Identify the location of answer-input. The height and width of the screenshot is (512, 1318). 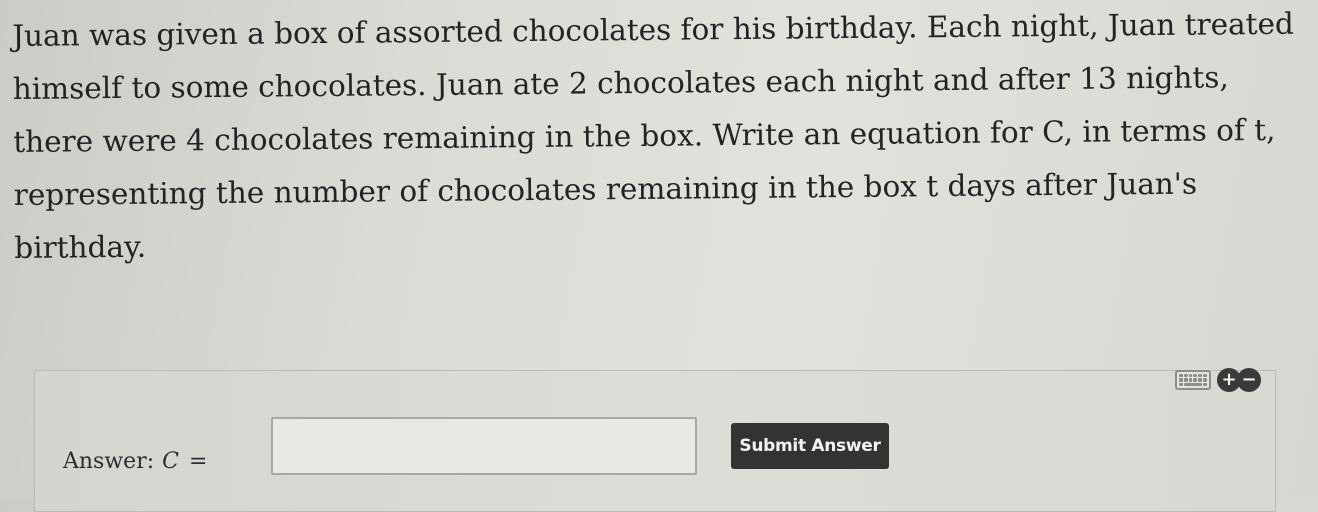
(484, 446).